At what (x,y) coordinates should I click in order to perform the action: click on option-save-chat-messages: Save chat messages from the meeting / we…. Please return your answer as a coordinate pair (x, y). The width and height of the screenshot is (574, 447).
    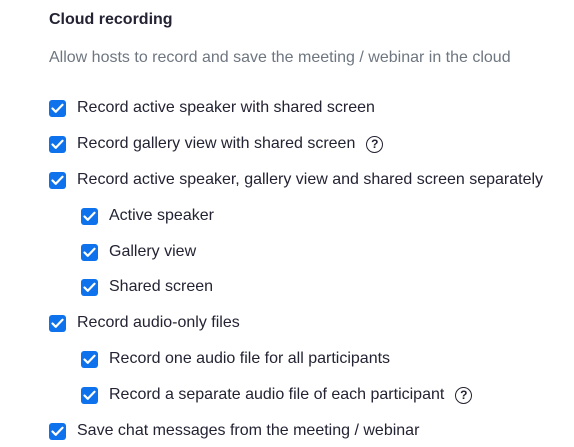
    Looking at the image, I should click on (234, 431).